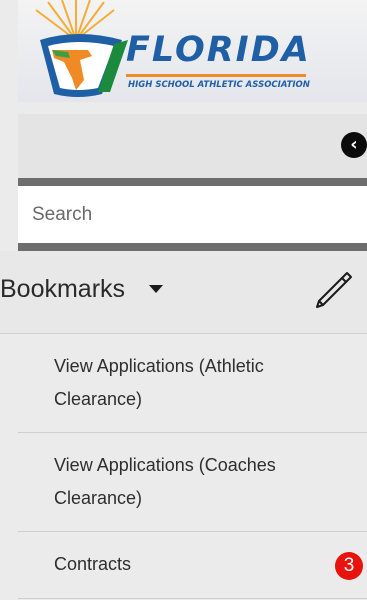 The image size is (367, 600). What do you see at coordinates (156, 289) in the screenshot?
I see `caret-down-icon` at bounding box center [156, 289].